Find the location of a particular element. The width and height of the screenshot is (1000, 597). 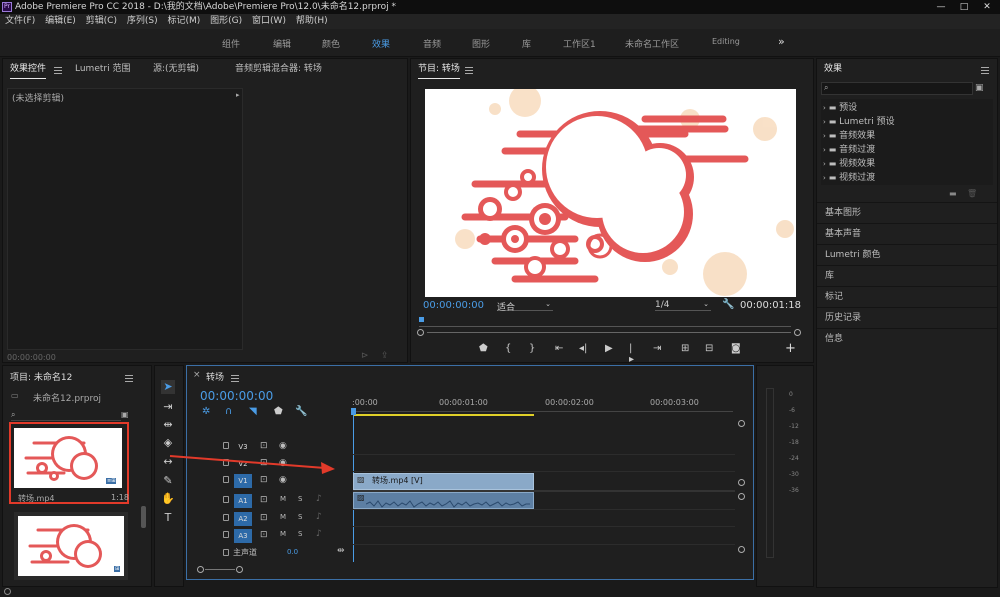

resolution-dropdown: 1/4 ⌄ is located at coordinates (683, 305).